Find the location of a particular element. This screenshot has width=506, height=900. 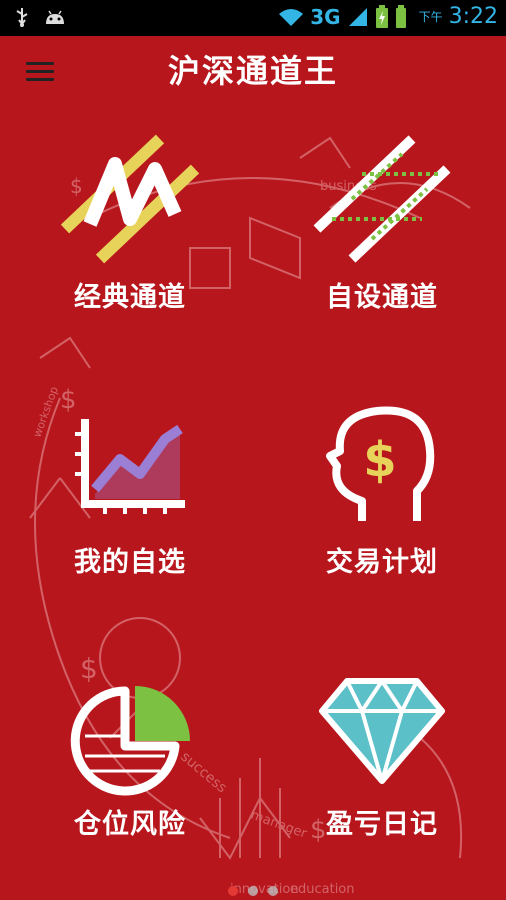

chart-icon is located at coordinates (130, 466).